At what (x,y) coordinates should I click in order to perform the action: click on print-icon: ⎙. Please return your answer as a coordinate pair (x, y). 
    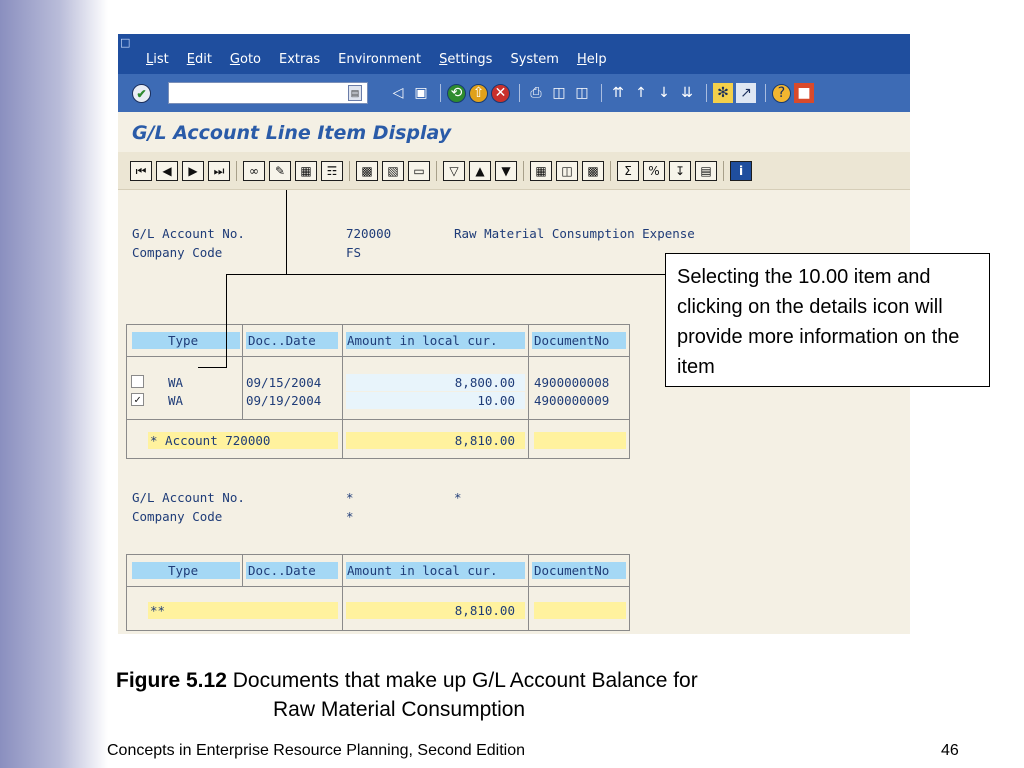
    Looking at the image, I should click on (536, 93).